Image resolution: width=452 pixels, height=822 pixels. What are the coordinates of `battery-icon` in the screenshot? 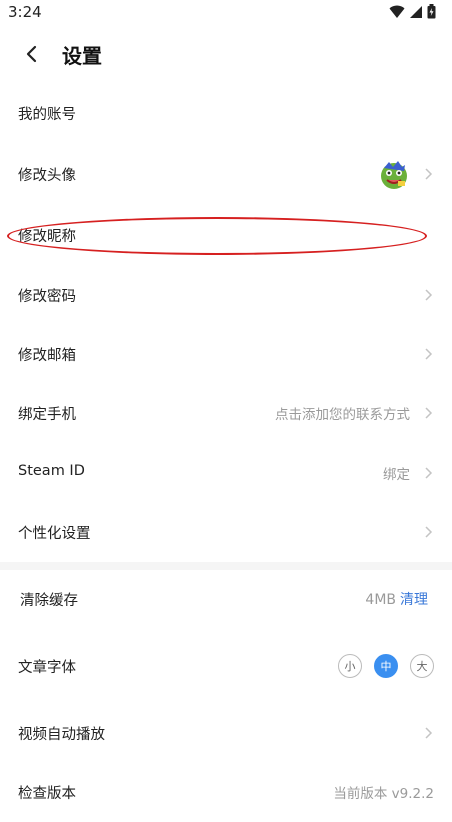 It's located at (431, 11).